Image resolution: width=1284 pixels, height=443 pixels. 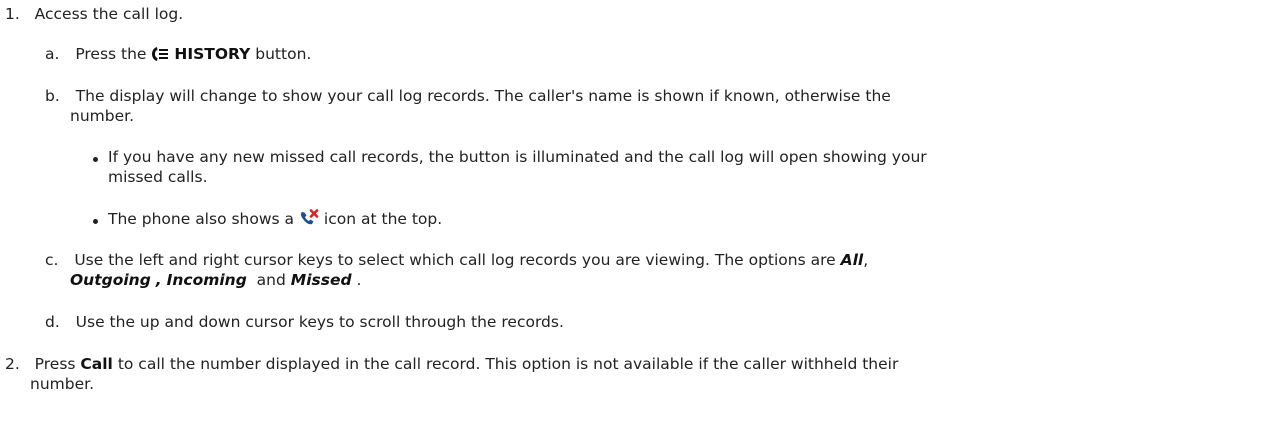 What do you see at coordinates (201, 219) in the screenshot?
I see `bullet-text: The phone also shows a` at bounding box center [201, 219].